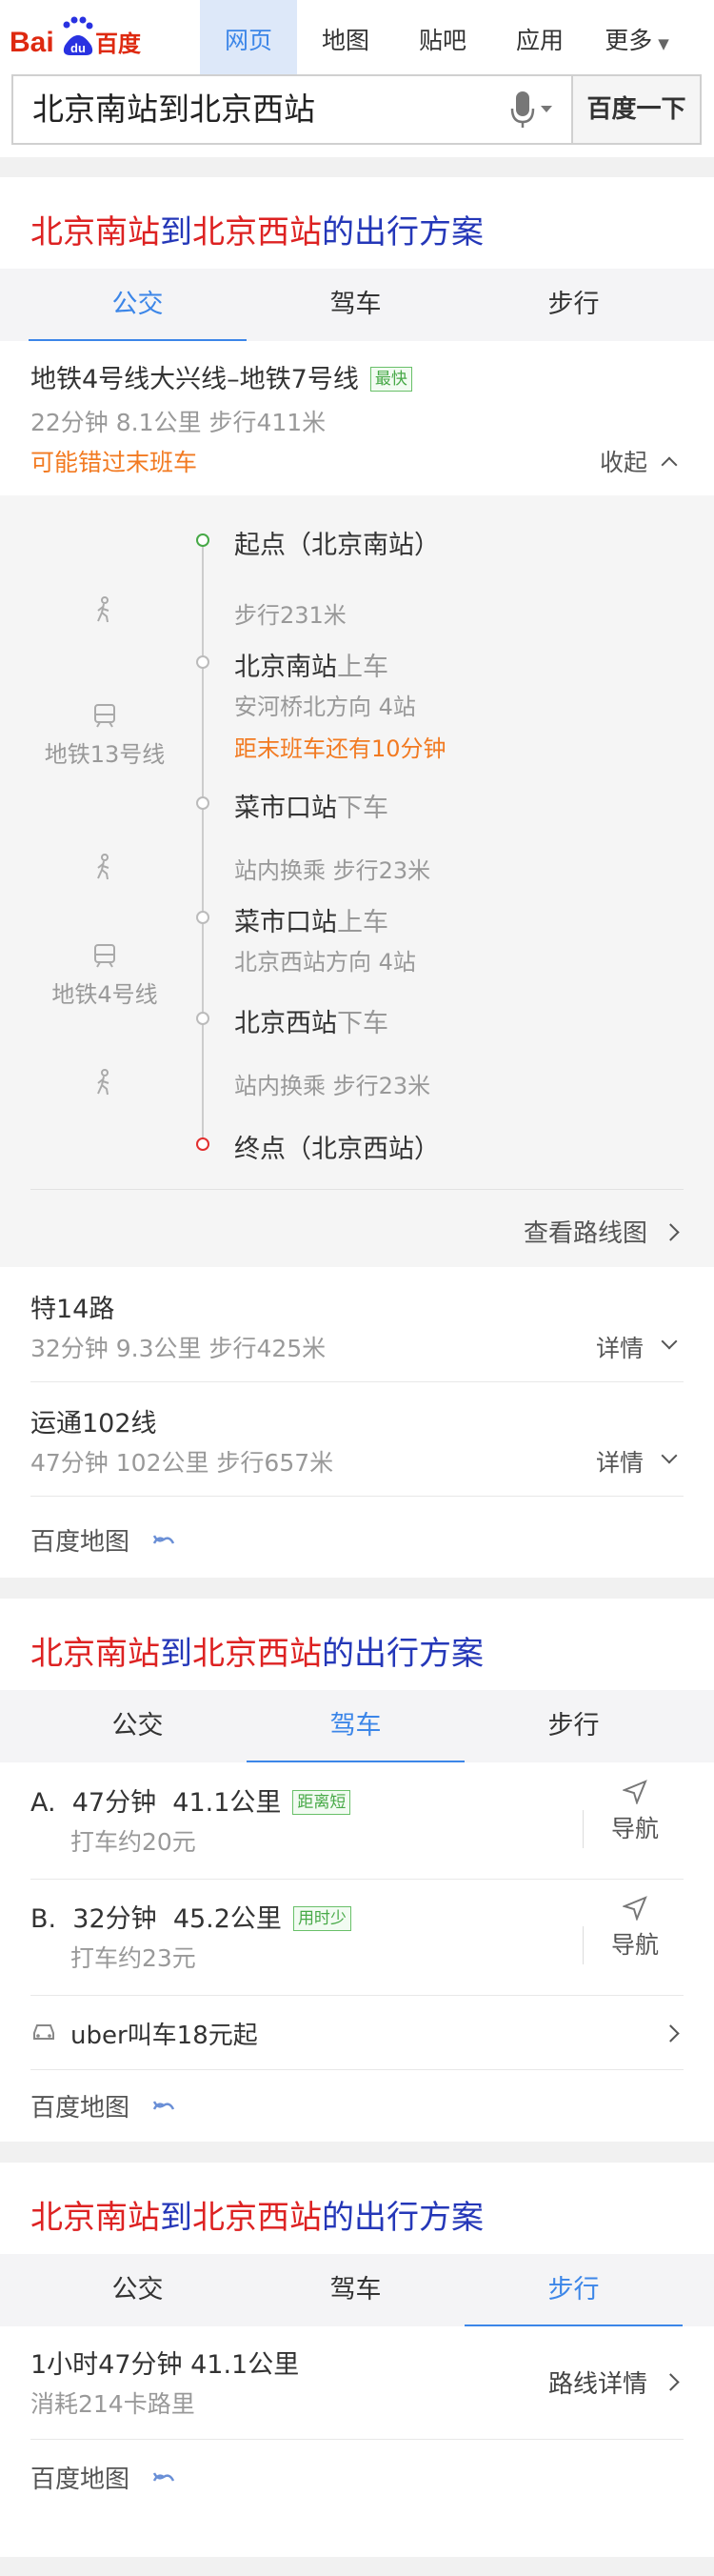 The image size is (714, 2576). Describe the element at coordinates (635, 1812) in the screenshot. I see `option-a-navigate-button: 导航` at that location.